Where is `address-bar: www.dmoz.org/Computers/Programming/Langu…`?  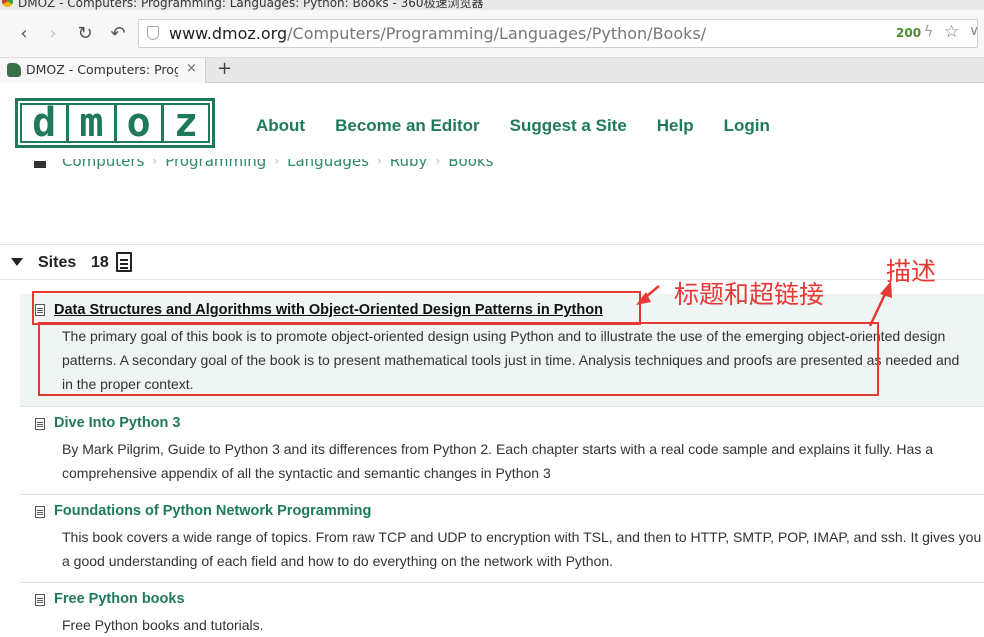
address-bar: www.dmoz.org/Computers/Programming/Langu… is located at coordinates (558, 33).